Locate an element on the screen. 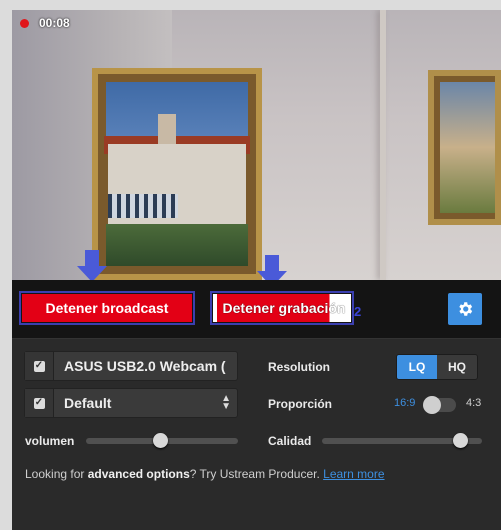 Image resolution: width=501 pixels, height=530 pixels. recording-dot-icon is located at coordinates (24, 23).